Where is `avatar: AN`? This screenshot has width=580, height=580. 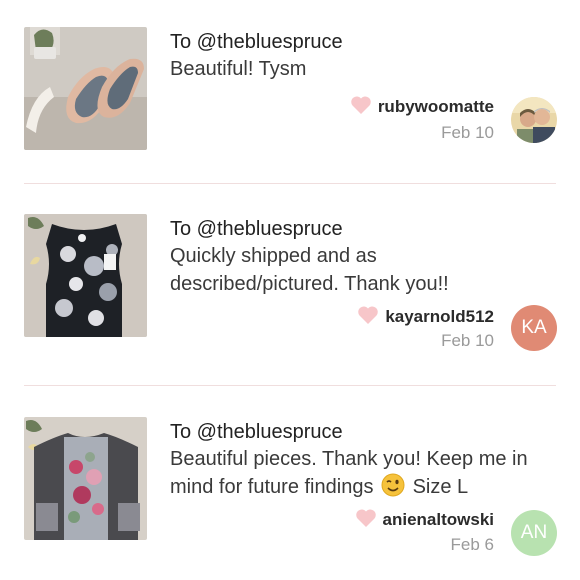
avatar: AN is located at coordinates (534, 533).